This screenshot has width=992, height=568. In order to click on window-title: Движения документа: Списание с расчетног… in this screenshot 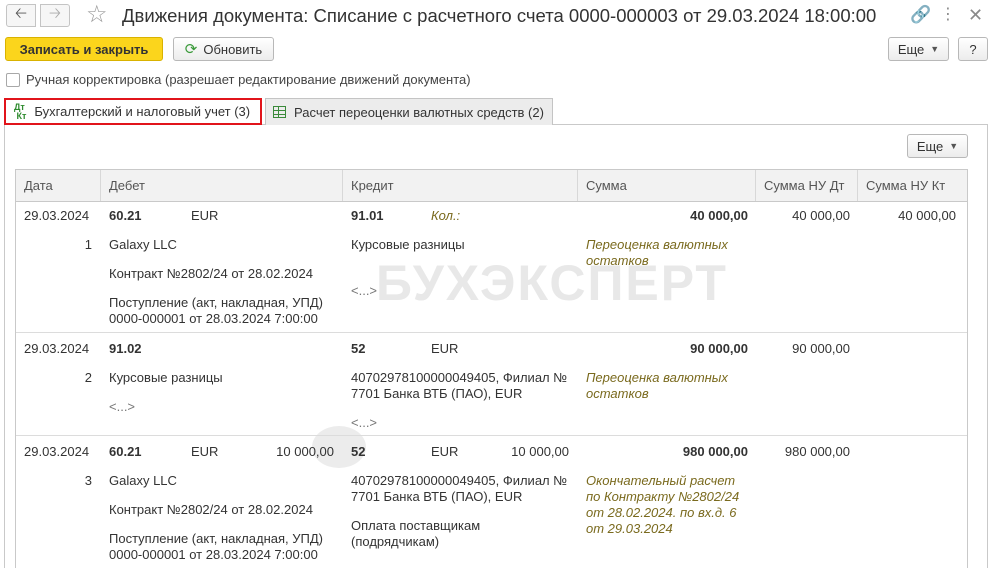, I will do `click(499, 15)`.